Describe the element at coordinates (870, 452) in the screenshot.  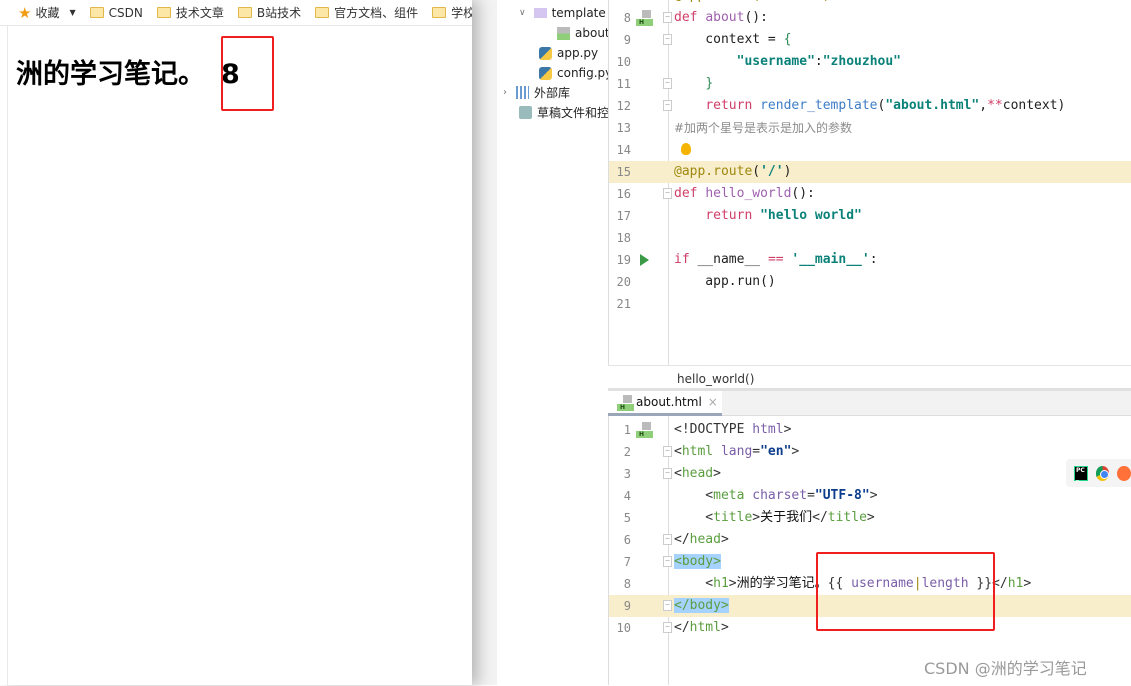
I see `code-line: 2 <html lang="en"> −` at that location.